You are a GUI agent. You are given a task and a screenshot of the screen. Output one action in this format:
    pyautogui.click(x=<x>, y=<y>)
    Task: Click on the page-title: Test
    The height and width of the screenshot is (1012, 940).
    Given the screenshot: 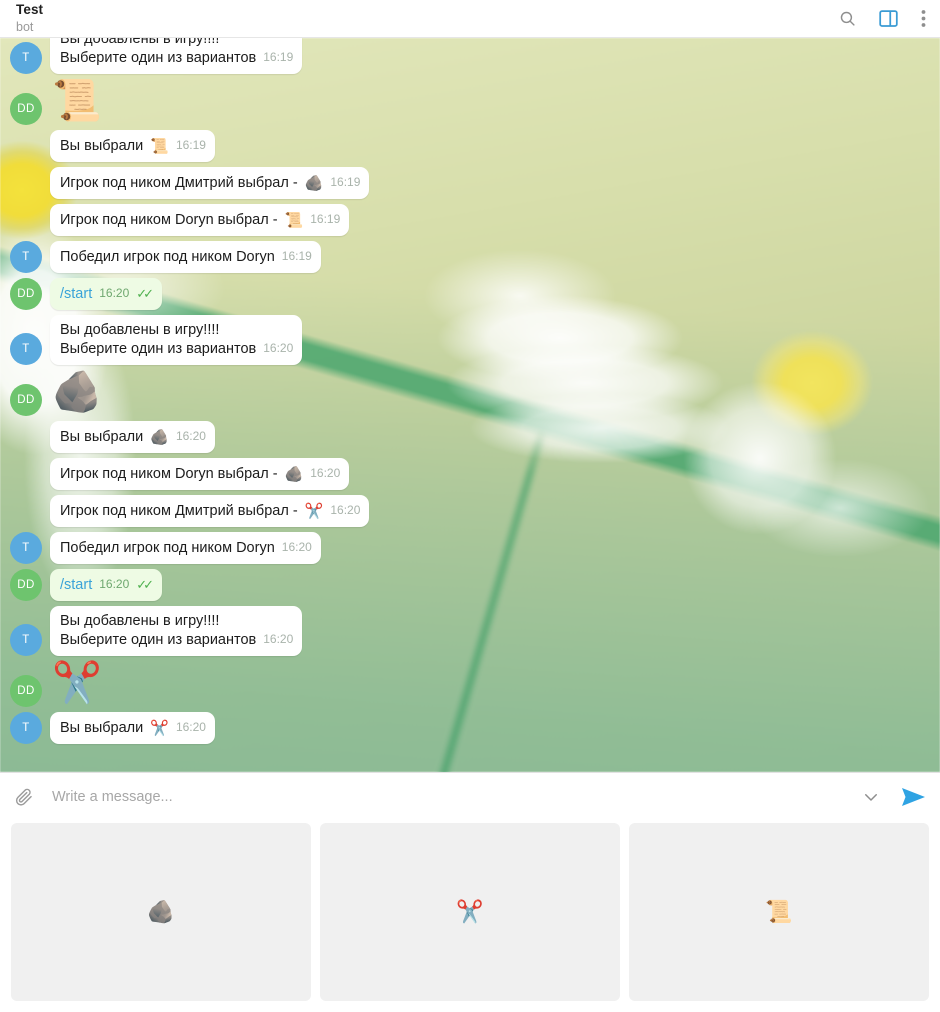 What is the action you would take?
    pyautogui.click(x=30, y=10)
    